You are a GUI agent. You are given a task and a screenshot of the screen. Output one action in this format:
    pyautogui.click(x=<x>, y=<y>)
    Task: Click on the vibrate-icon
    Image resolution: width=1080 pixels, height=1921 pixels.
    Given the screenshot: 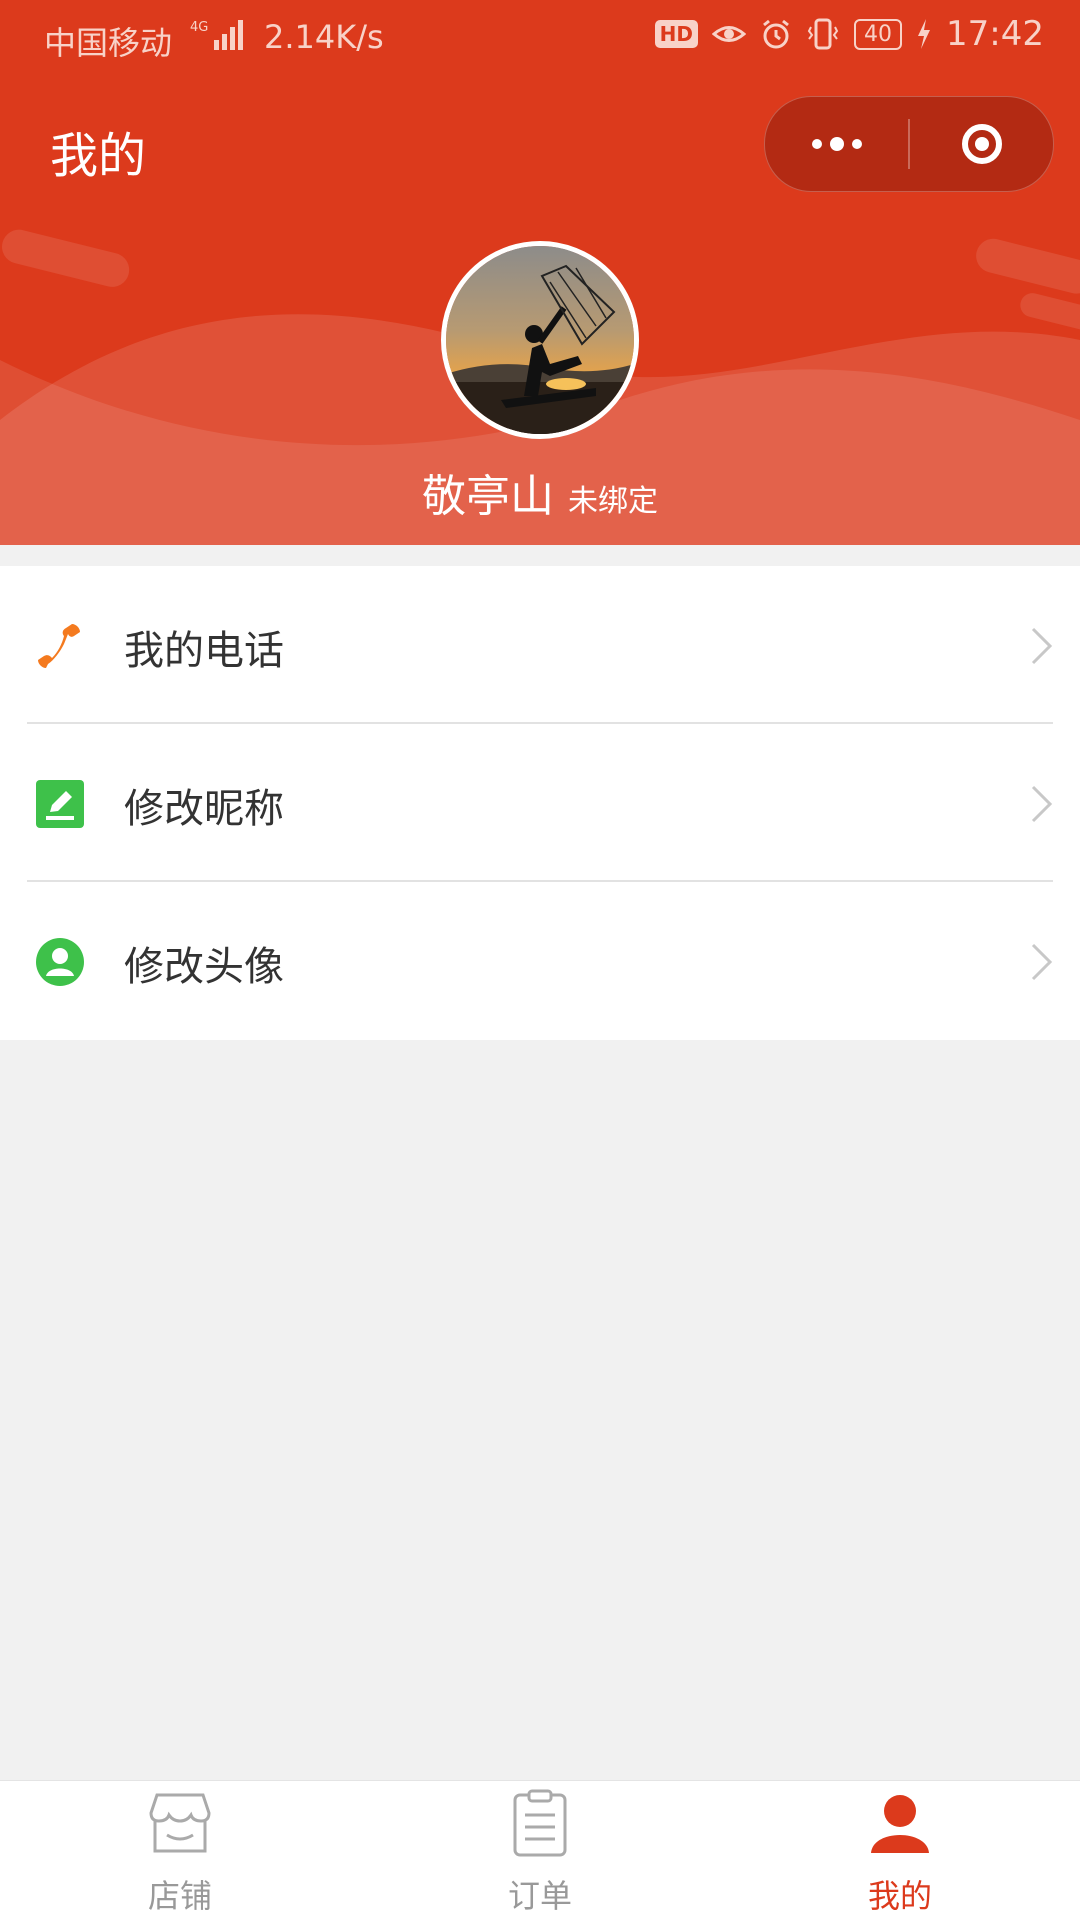 What is the action you would take?
    pyautogui.click(x=823, y=34)
    